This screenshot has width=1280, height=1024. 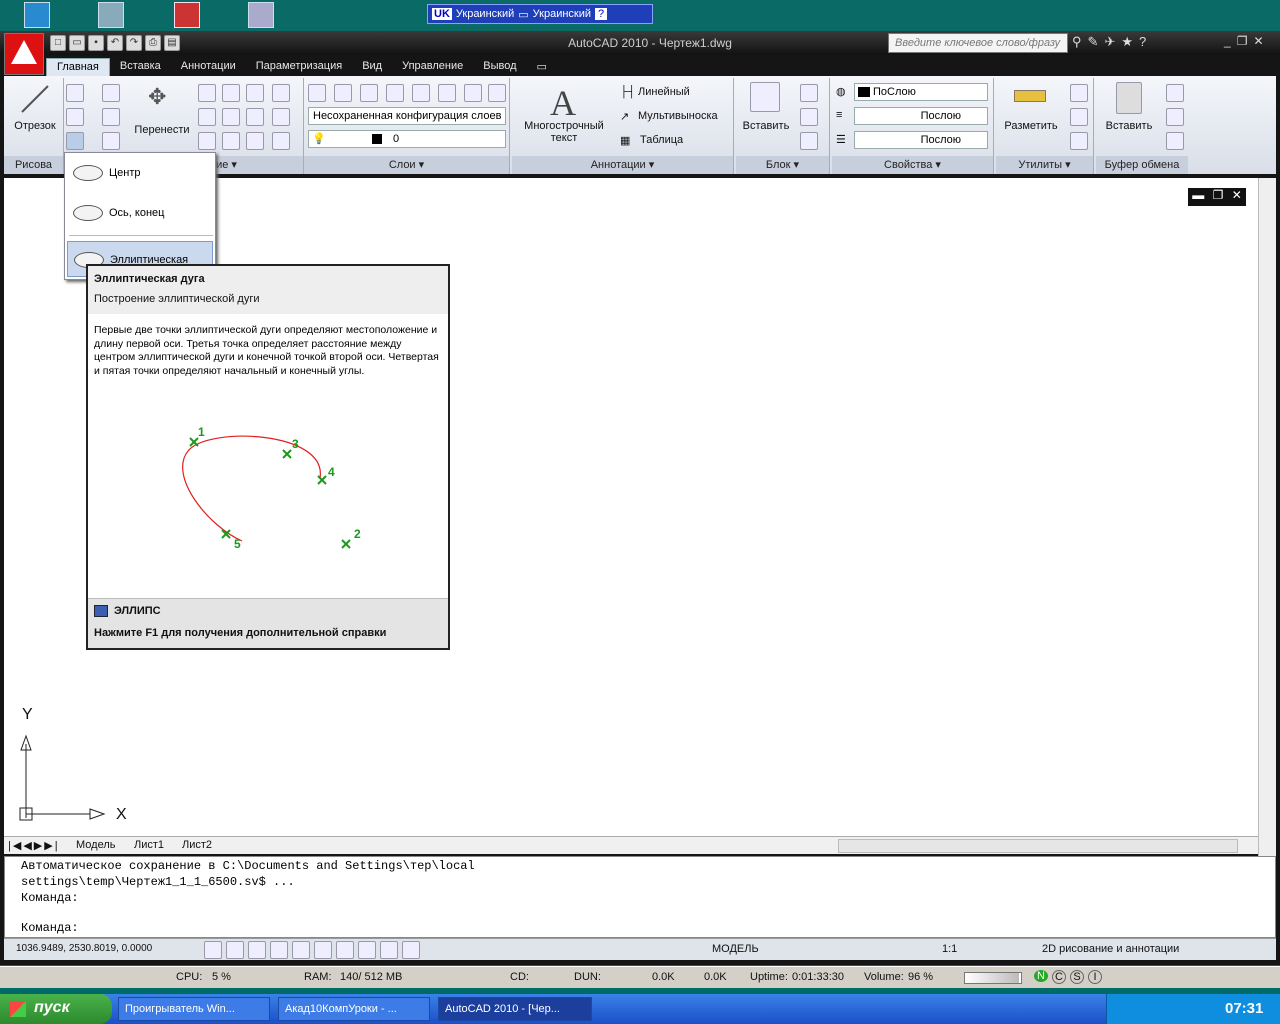 What do you see at coordinates (809, 141) in the screenshot?
I see `block-attribute-icon` at bounding box center [809, 141].